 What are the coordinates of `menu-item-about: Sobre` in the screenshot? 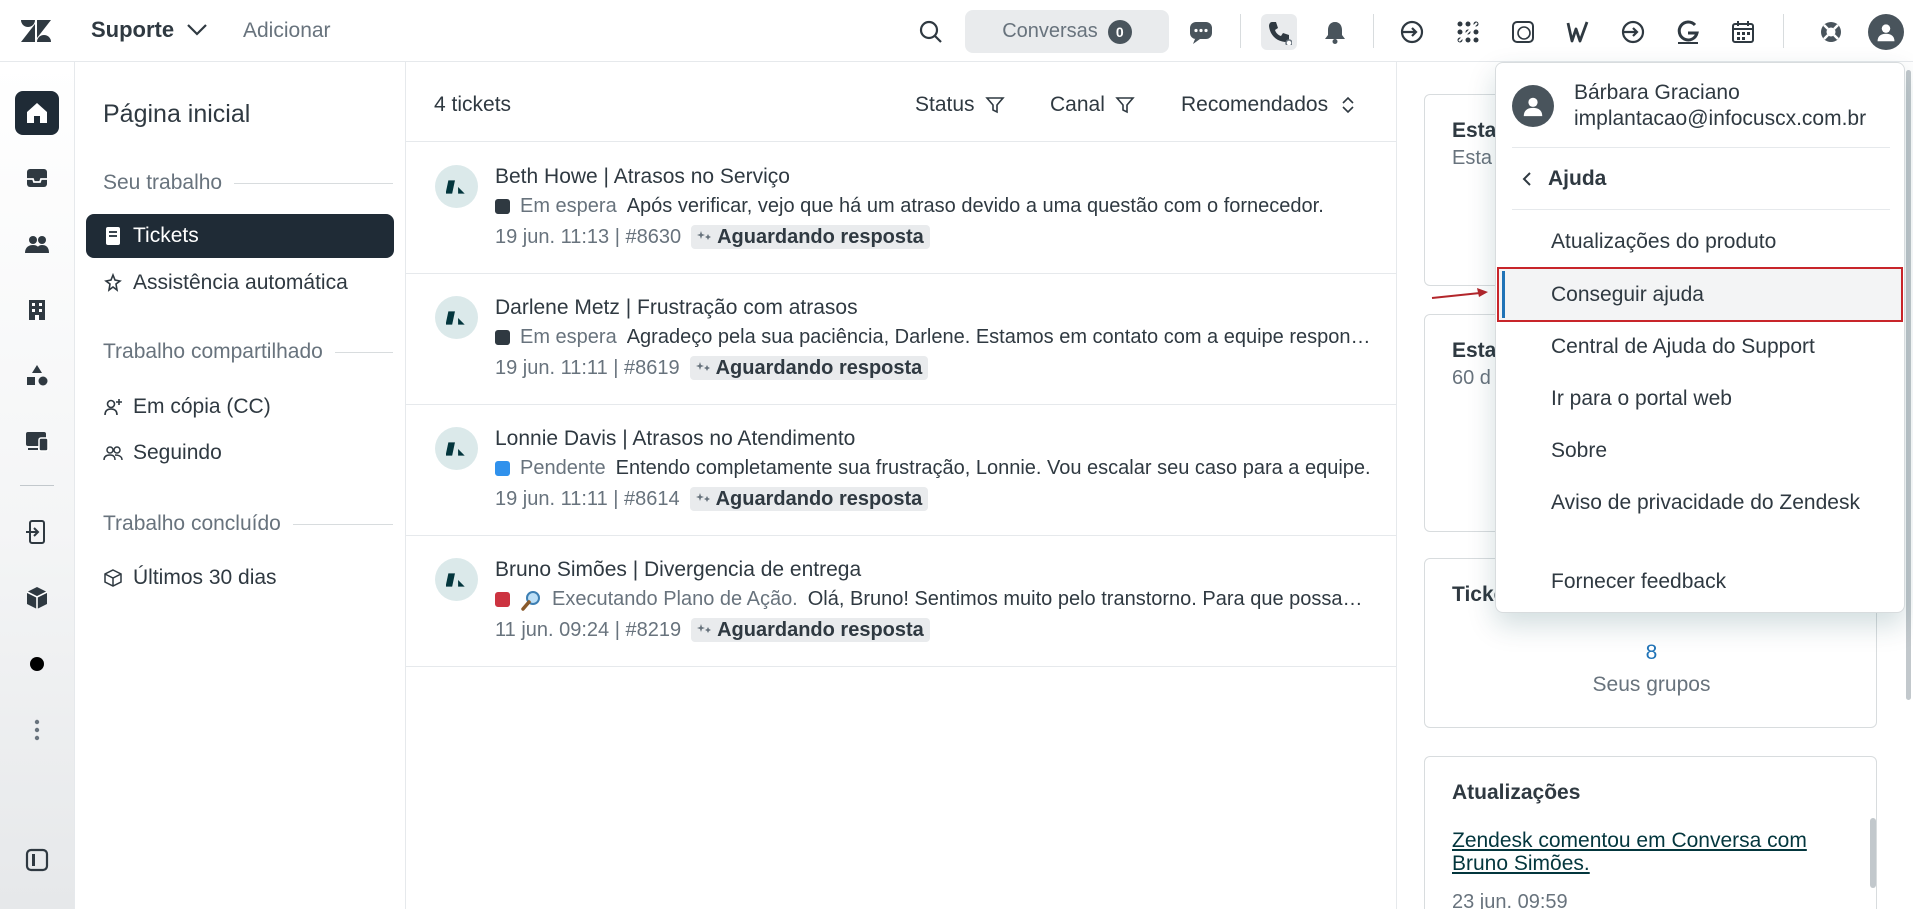 It's located at (1711, 450).